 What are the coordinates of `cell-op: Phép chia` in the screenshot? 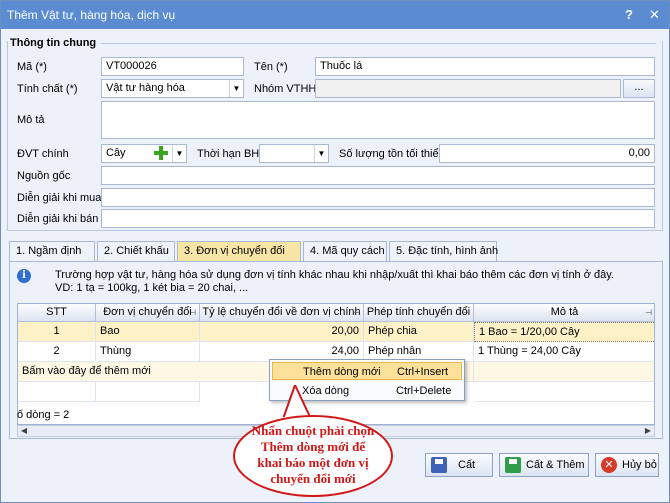 It's located at (419, 332).